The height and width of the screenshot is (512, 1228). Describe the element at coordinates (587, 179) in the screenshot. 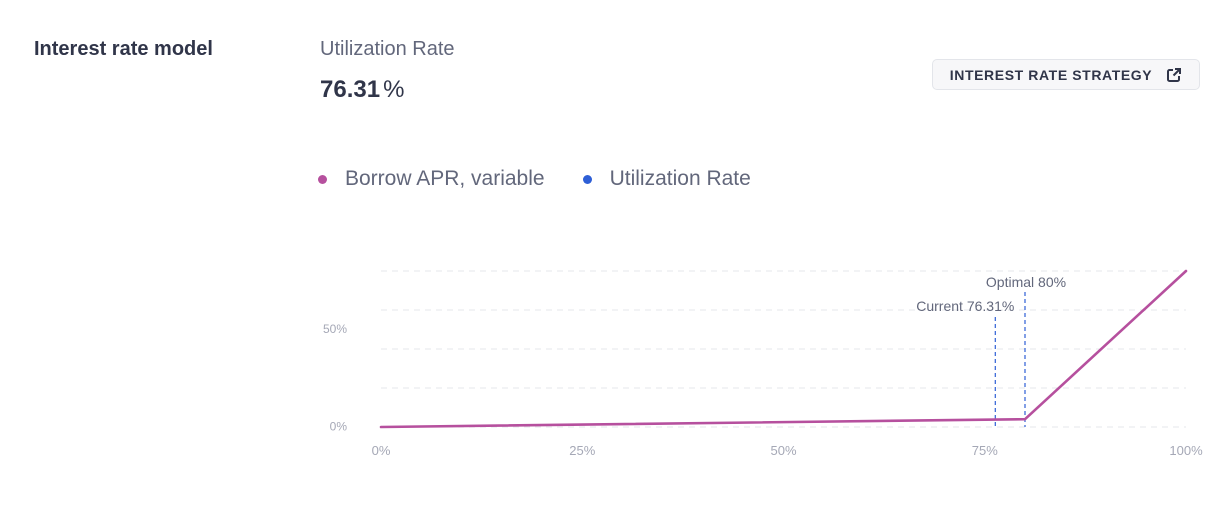

I see `legend-dot-utilization-rate` at that location.